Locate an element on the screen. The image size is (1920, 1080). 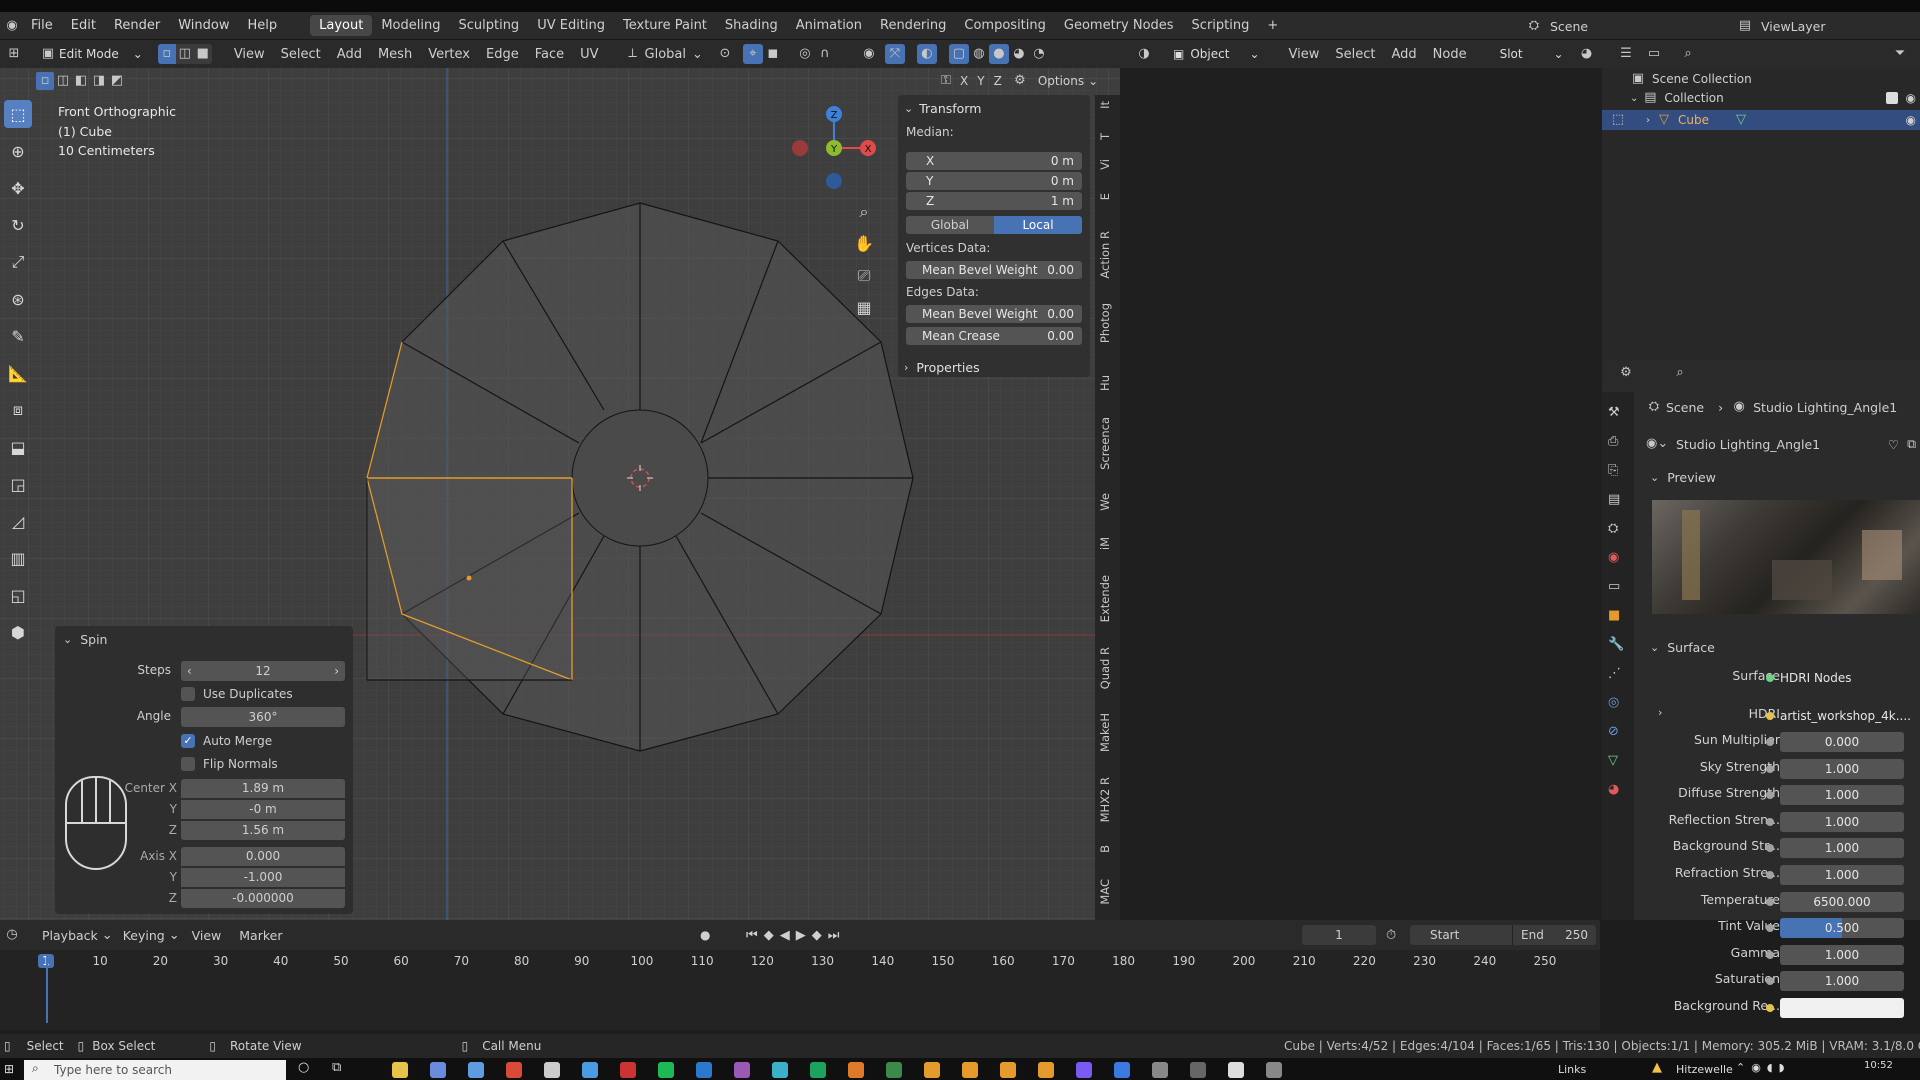
render-tab-icon: ⎙ is located at coordinates (1616, 441).